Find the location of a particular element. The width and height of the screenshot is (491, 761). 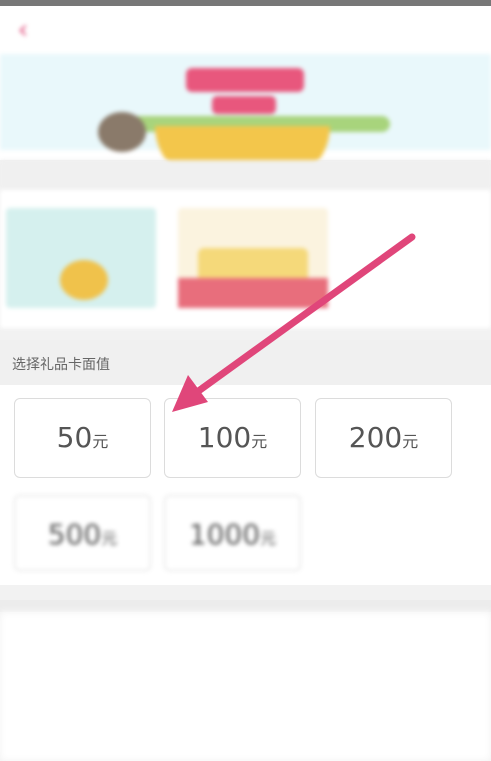

back-arrow-icon: ‹ is located at coordinates (23, 30).